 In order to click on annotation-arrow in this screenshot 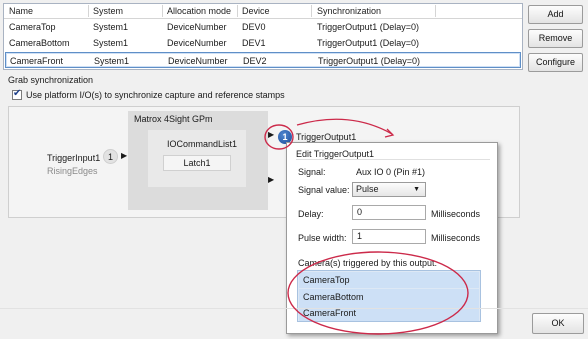, I will do `click(344, 126)`.